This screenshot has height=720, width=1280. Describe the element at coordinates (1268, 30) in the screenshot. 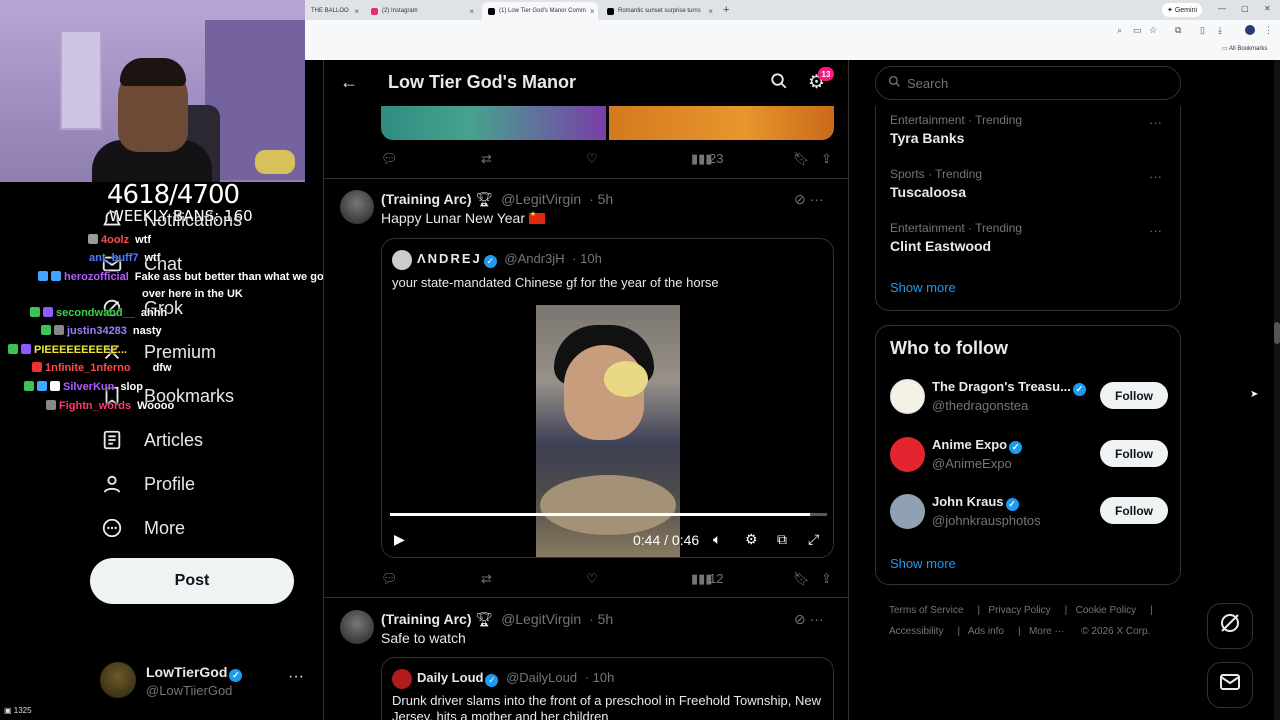

I see `menu-kebab-icon: ⋮` at that location.